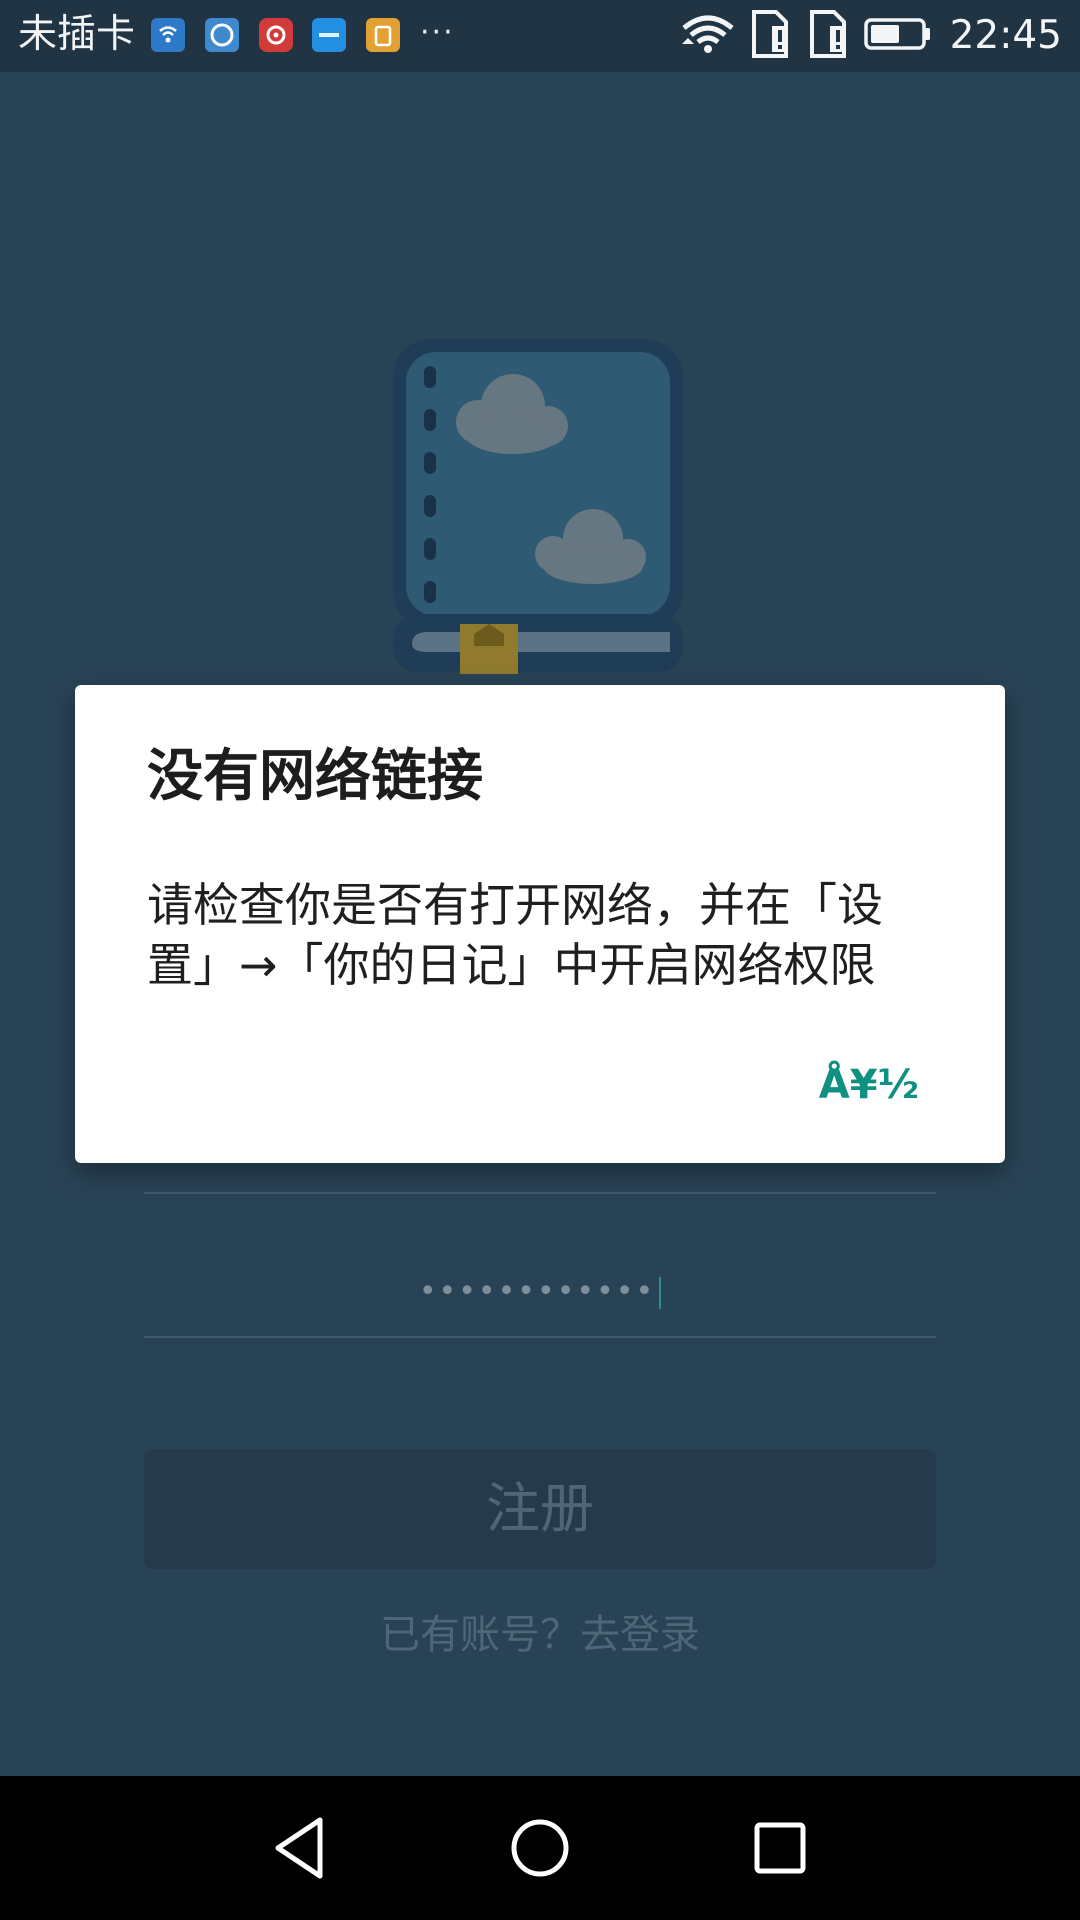 The image size is (1080, 1920). I want to click on go-to-login-link: 已有账号？去登录, so click(540, 1631).